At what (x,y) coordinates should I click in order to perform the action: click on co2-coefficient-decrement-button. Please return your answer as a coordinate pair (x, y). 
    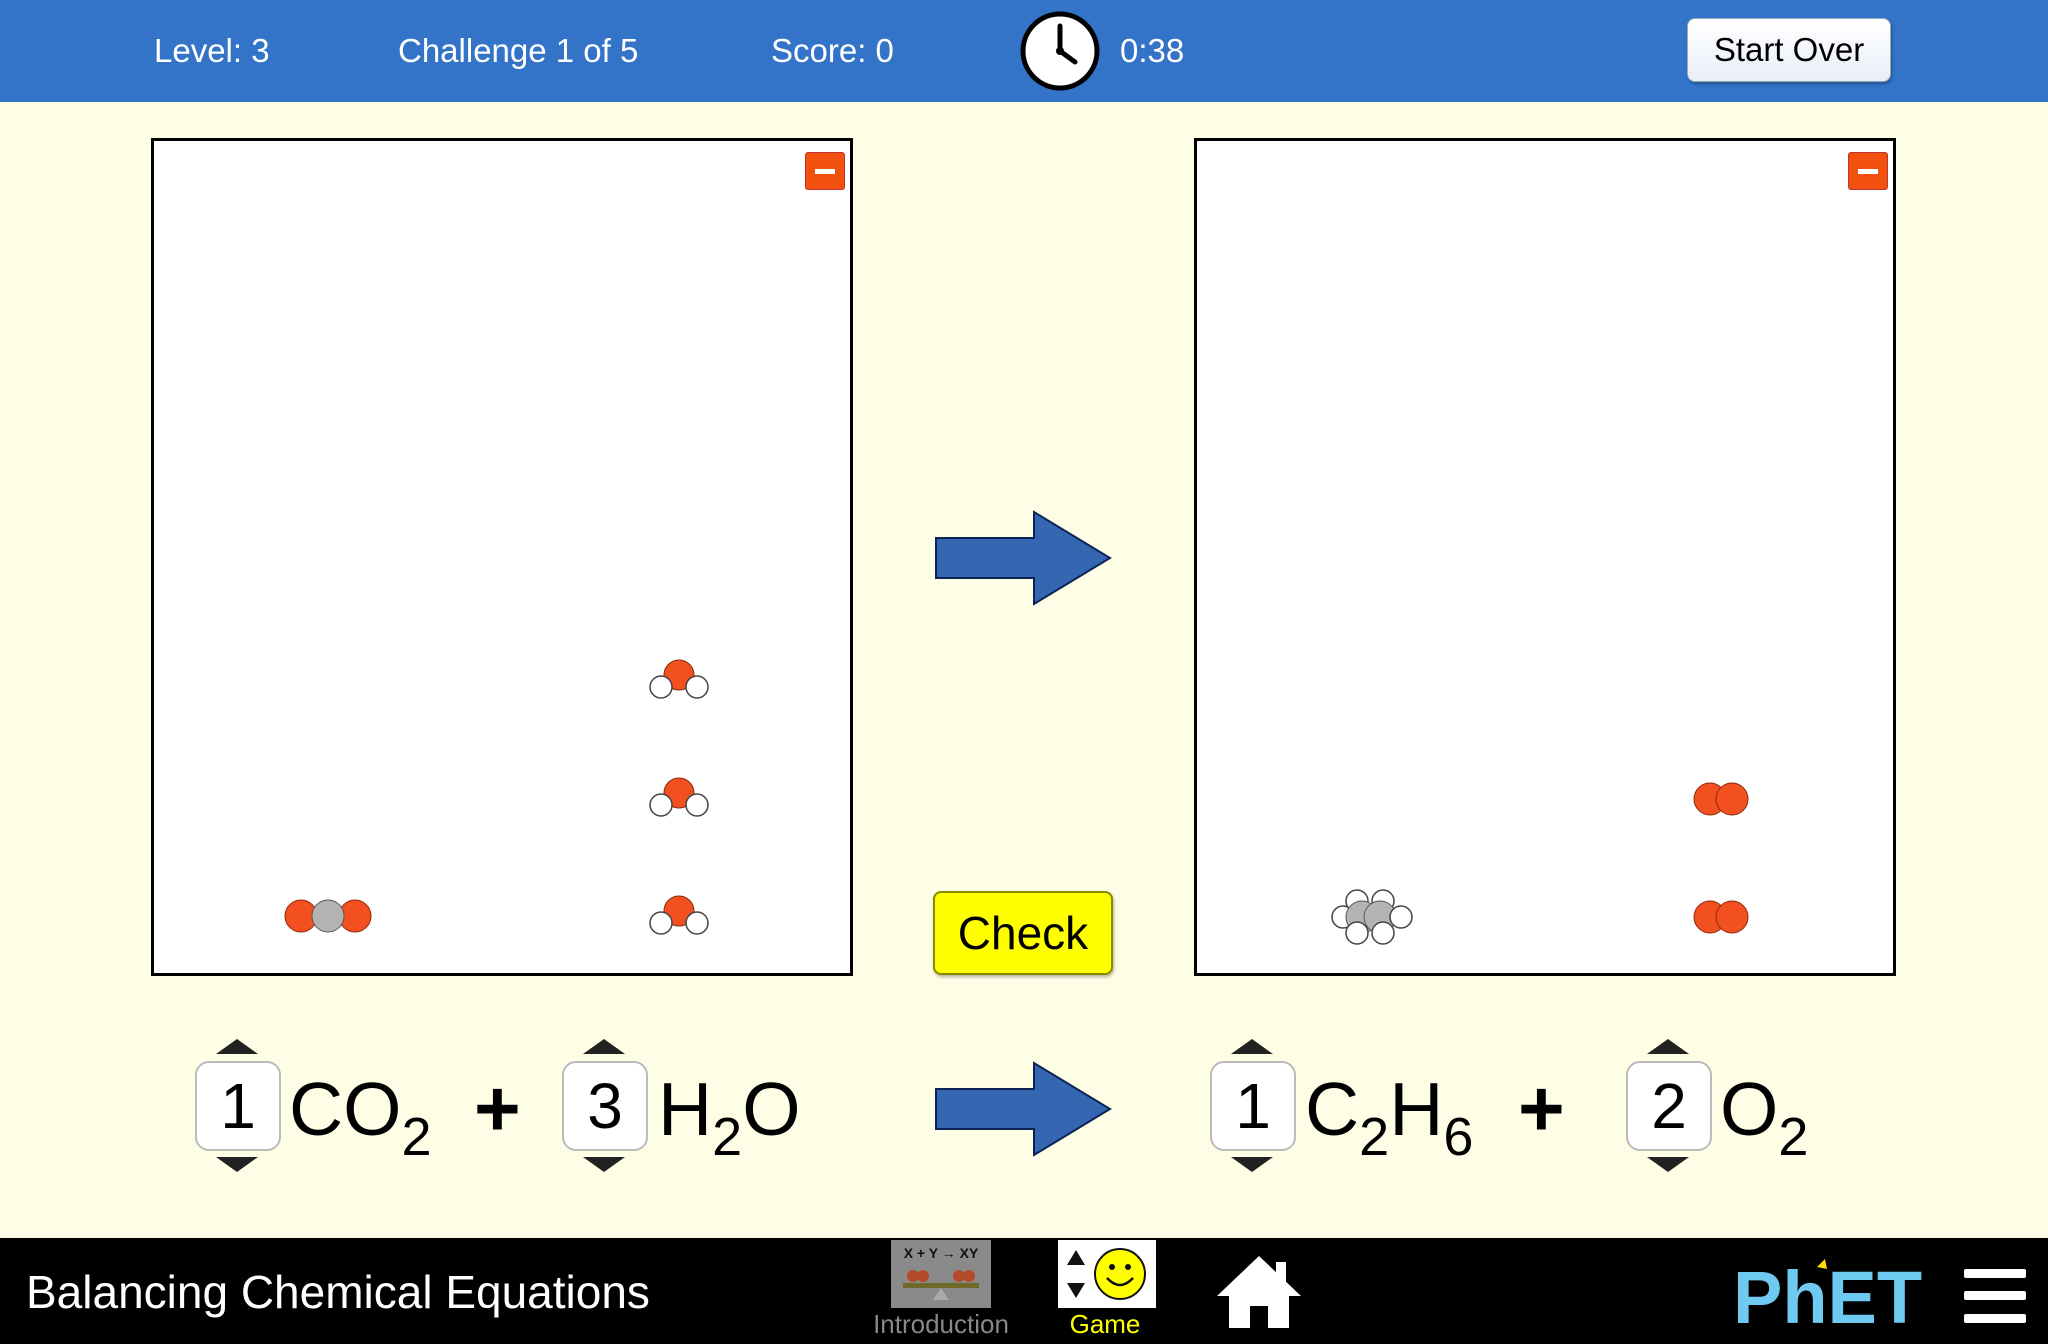
    Looking at the image, I should click on (237, 1164).